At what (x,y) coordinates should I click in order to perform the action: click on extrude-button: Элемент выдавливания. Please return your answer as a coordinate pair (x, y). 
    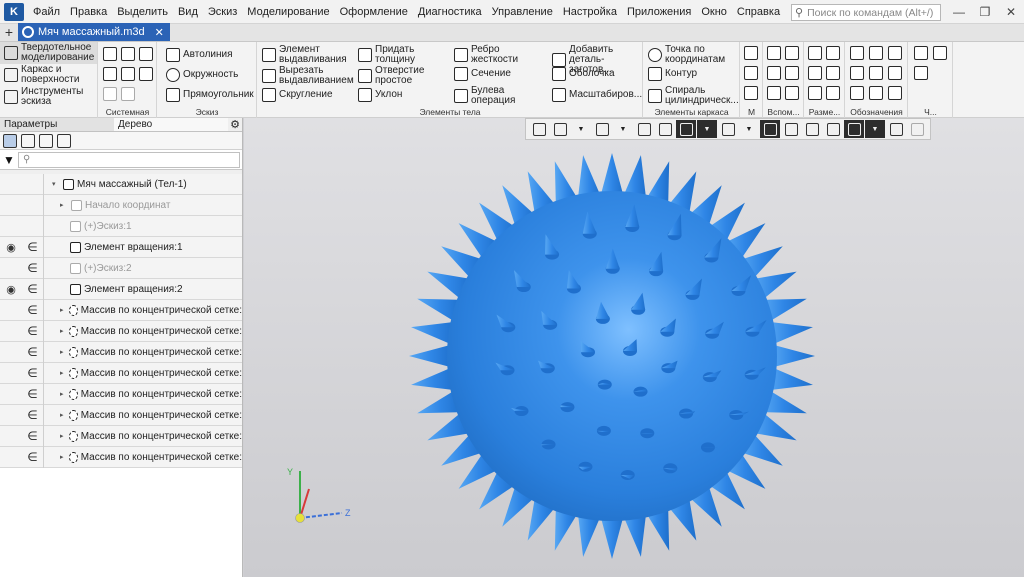
    Looking at the image, I should click on (304, 55).